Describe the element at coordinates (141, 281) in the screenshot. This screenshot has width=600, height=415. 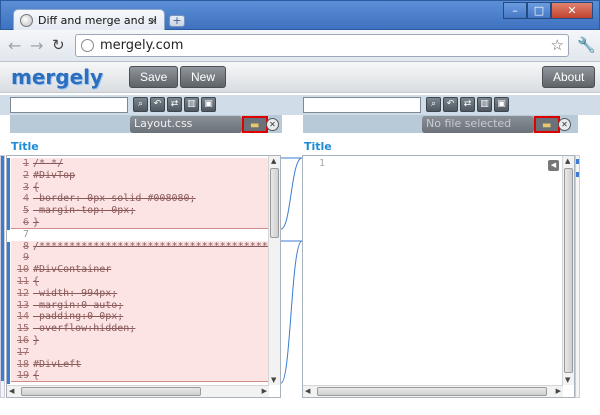
I see `code-line: 11 {` at that location.